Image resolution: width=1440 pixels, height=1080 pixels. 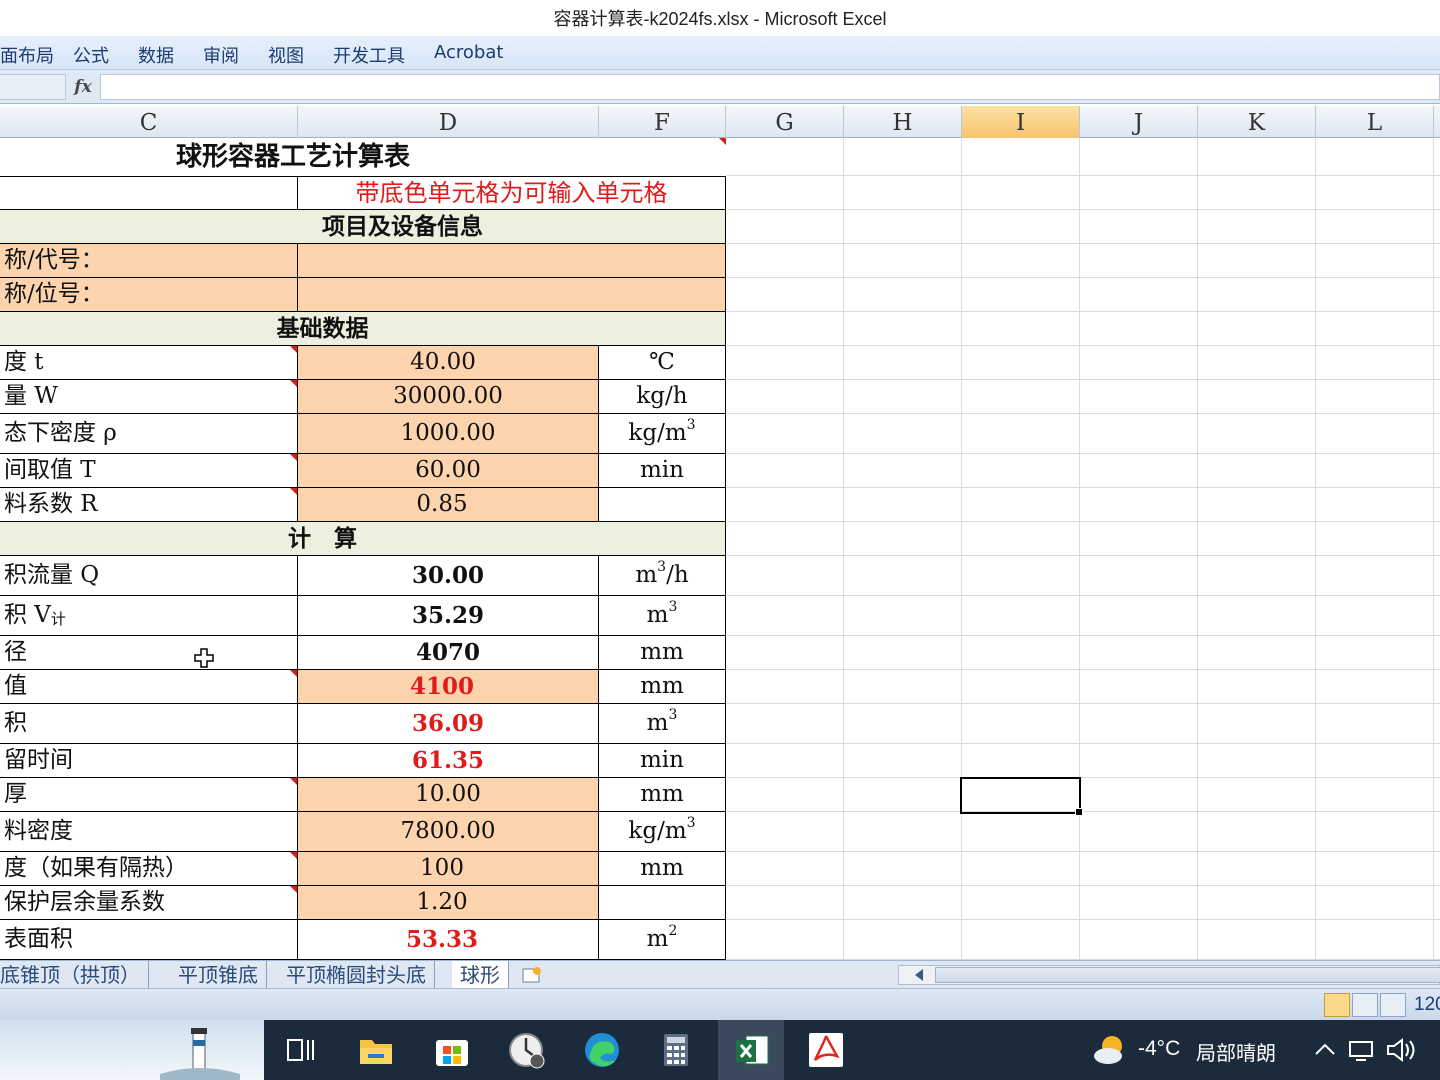 I want to click on page-layout-view-icon, so click(x=1365, y=1005).